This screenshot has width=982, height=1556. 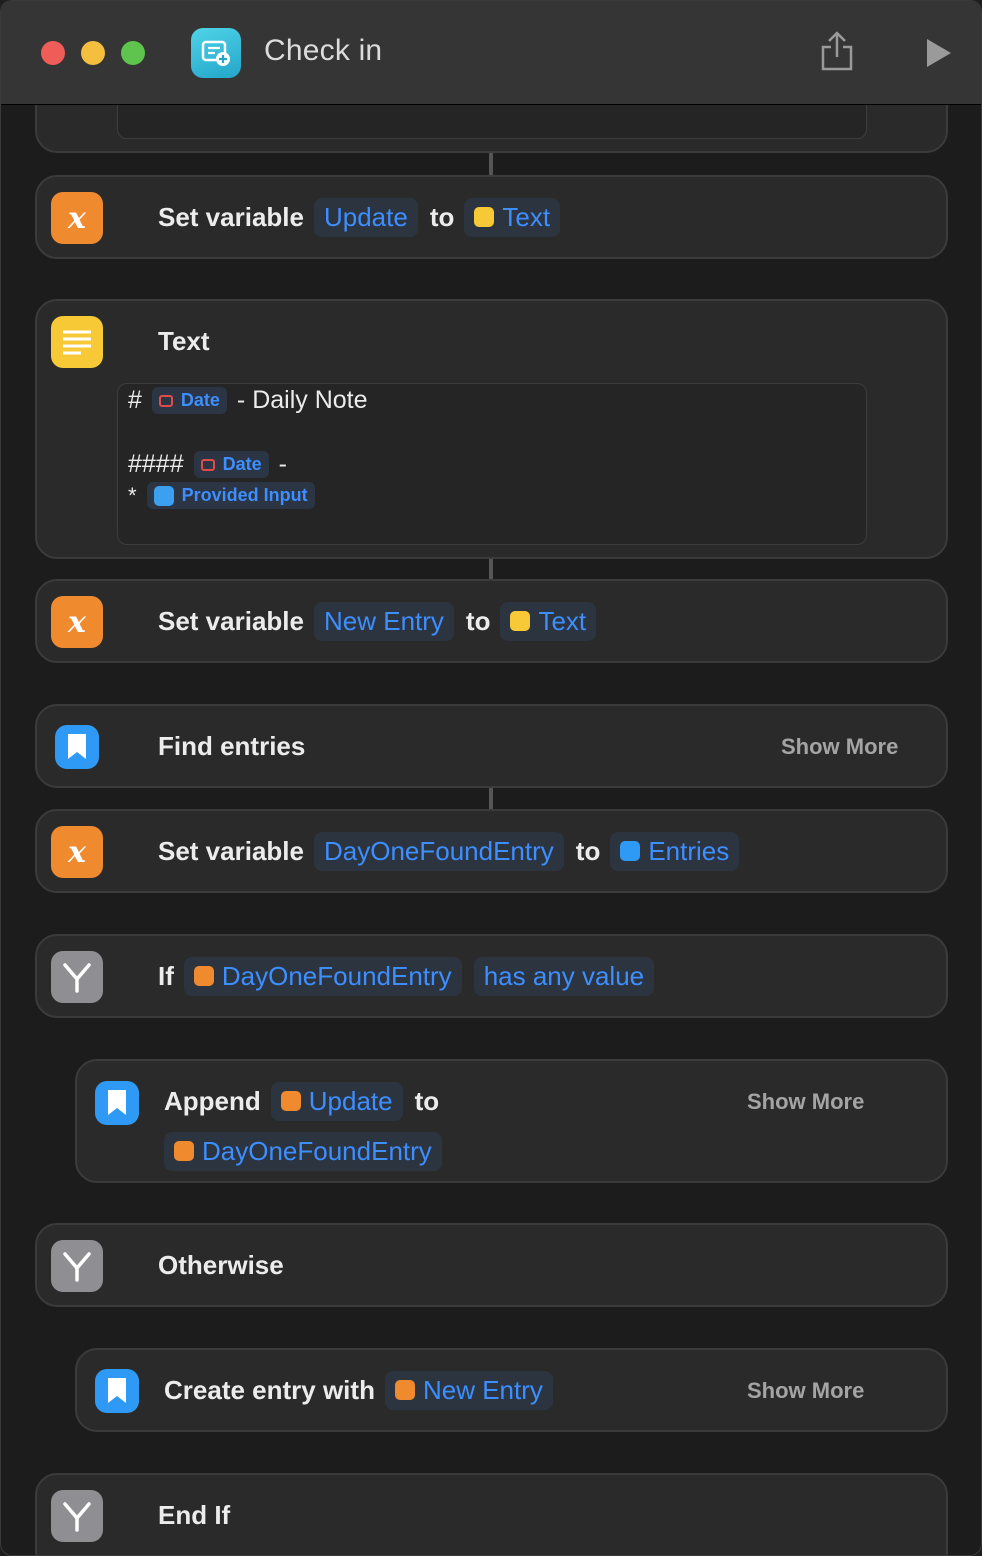 I want to click on variable-name-token: New Entry, so click(x=383, y=621).